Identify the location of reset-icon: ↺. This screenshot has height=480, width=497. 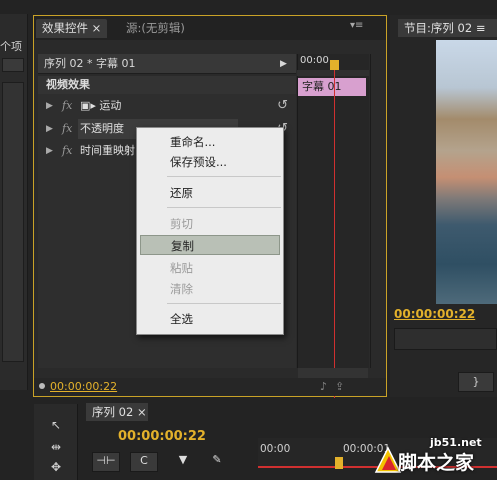
(282, 106).